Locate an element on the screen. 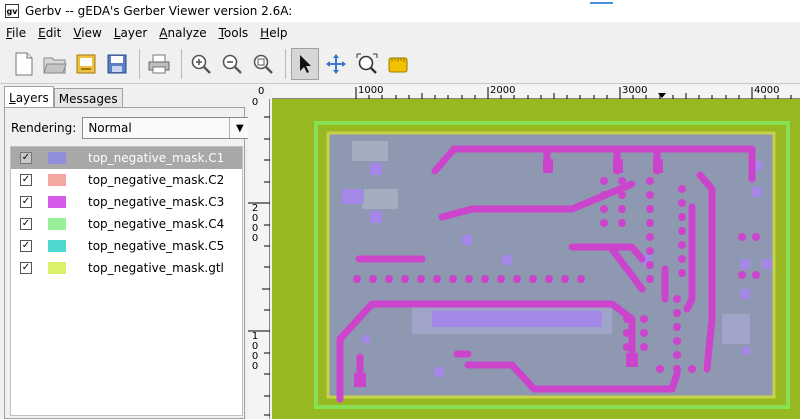  layer-row: ✓ top_negative_mask.C5 is located at coordinates (126, 246).